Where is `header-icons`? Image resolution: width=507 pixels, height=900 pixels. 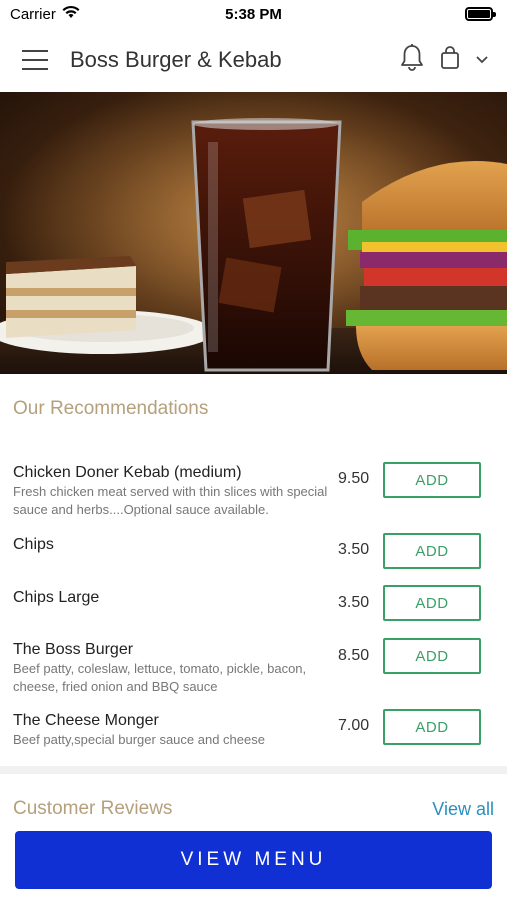
header-icons is located at coordinates (444, 60).